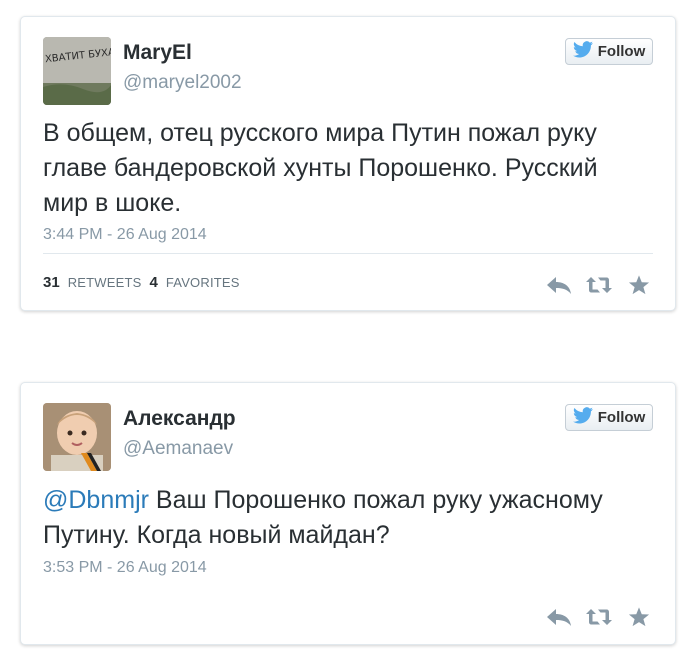  Describe the element at coordinates (51, 282) in the screenshot. I see `retweet-count: 31` at that location.